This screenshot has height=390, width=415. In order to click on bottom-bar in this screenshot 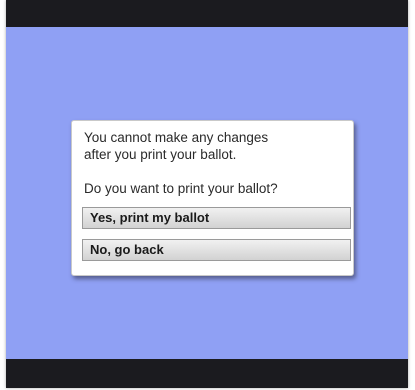, I will do `click(207, 373)`.